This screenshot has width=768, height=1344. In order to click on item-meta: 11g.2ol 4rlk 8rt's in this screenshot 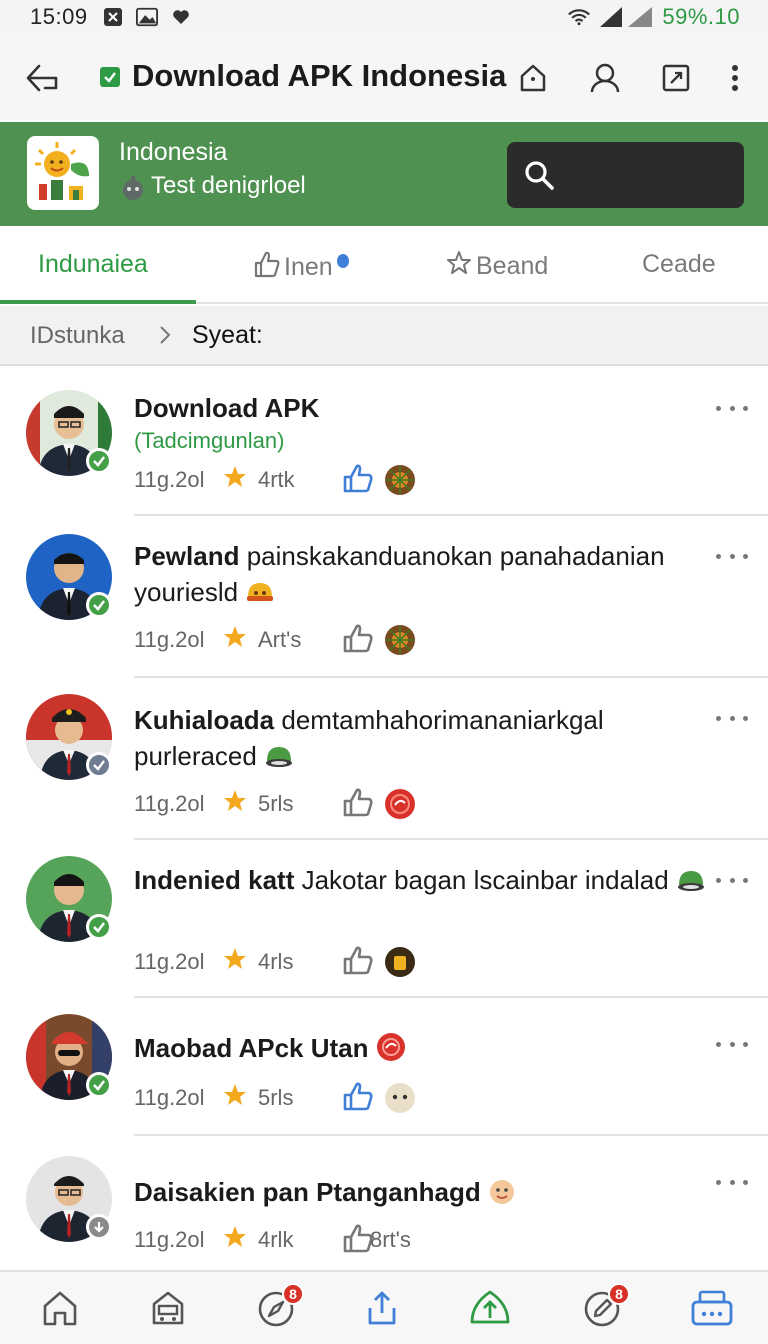, I will do `click(434, 1241)`.